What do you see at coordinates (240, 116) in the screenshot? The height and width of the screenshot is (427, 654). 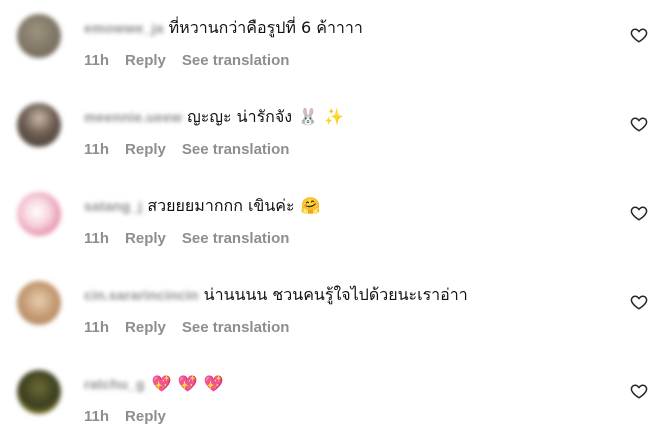 I see `comment-text: ญะญะ น่ารักจัง` at bounding box center [240, 116].